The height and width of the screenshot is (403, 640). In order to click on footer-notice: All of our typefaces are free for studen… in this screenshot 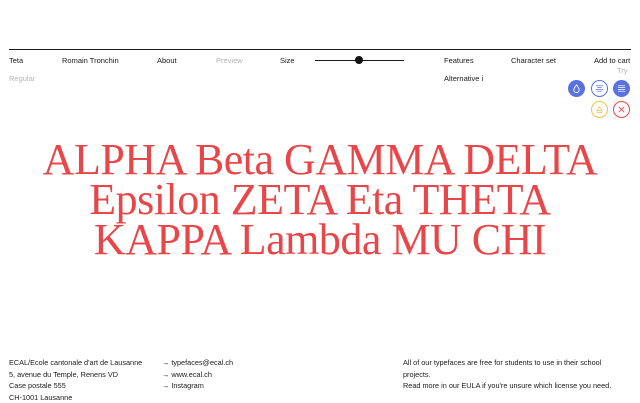, I will do `click(507, 374)`.